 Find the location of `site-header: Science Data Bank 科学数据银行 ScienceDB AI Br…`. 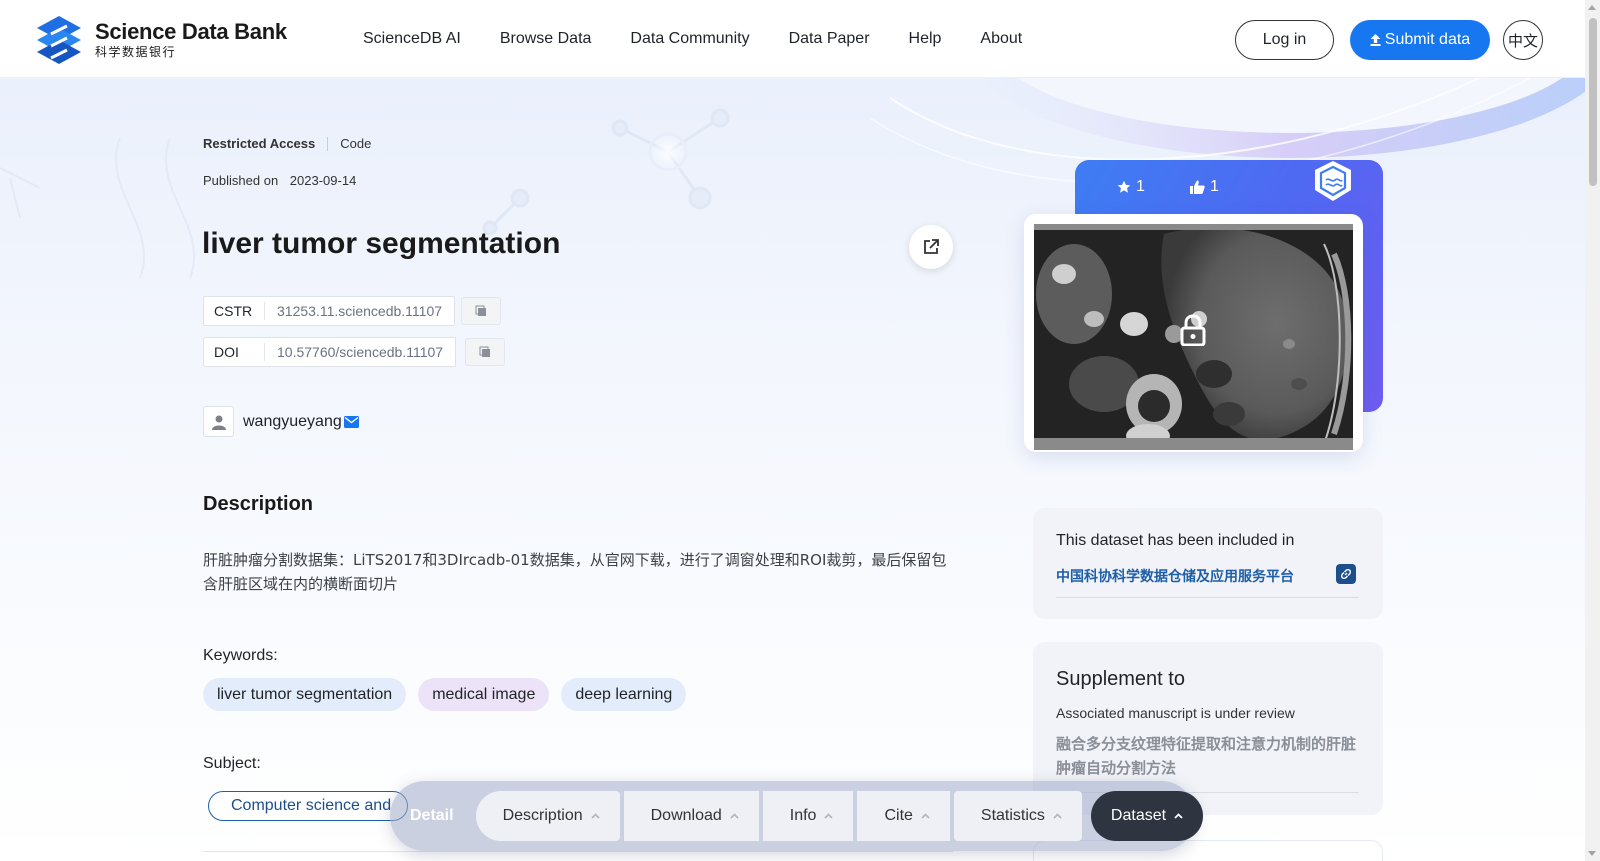

site-header: Science Data Bank 科学数据银行 ScienceDB AI Br… is located at coordinates (792, 39).